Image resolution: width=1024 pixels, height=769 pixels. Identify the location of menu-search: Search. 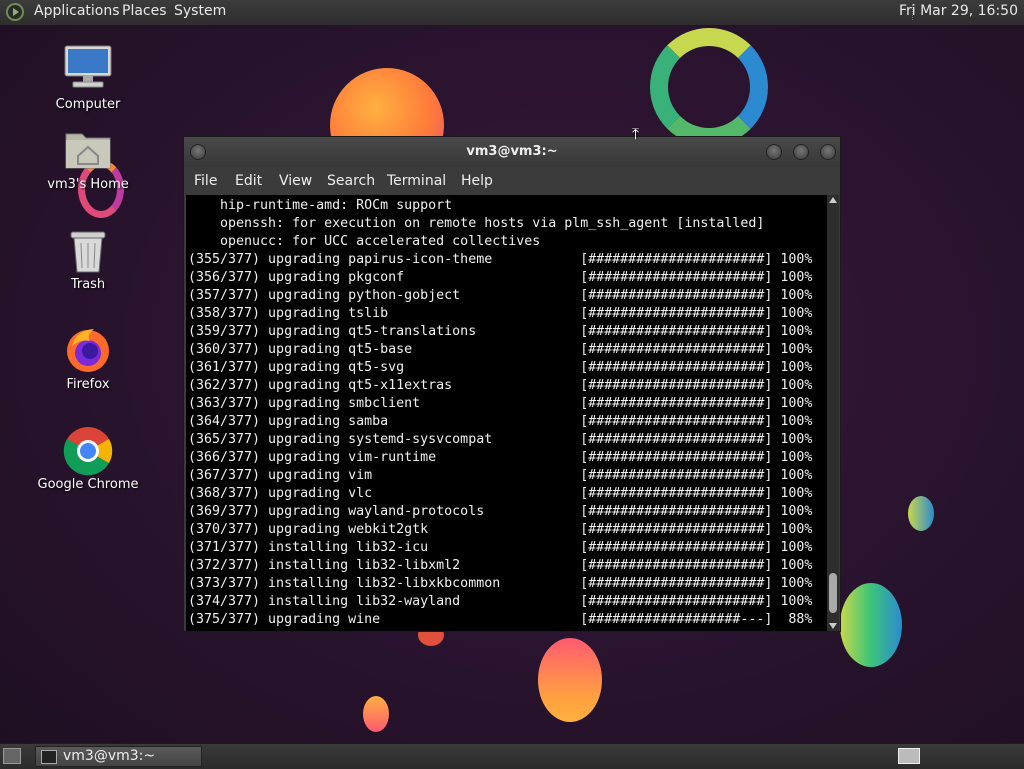
(351, 181).